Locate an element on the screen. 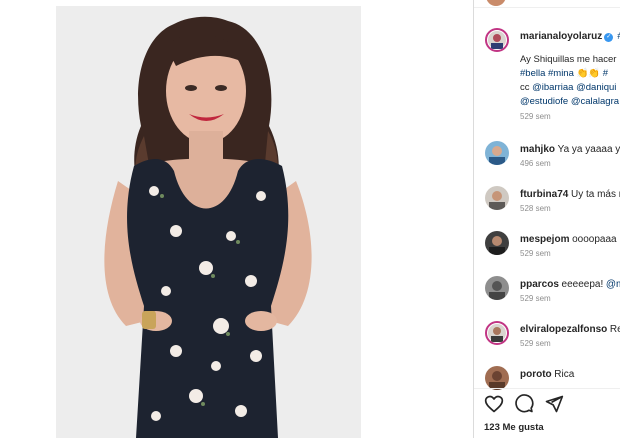 Image resolution: width=620 pixels, height=438 pixels. comment-username: fturbina74 is located at coordinates (544, 194).